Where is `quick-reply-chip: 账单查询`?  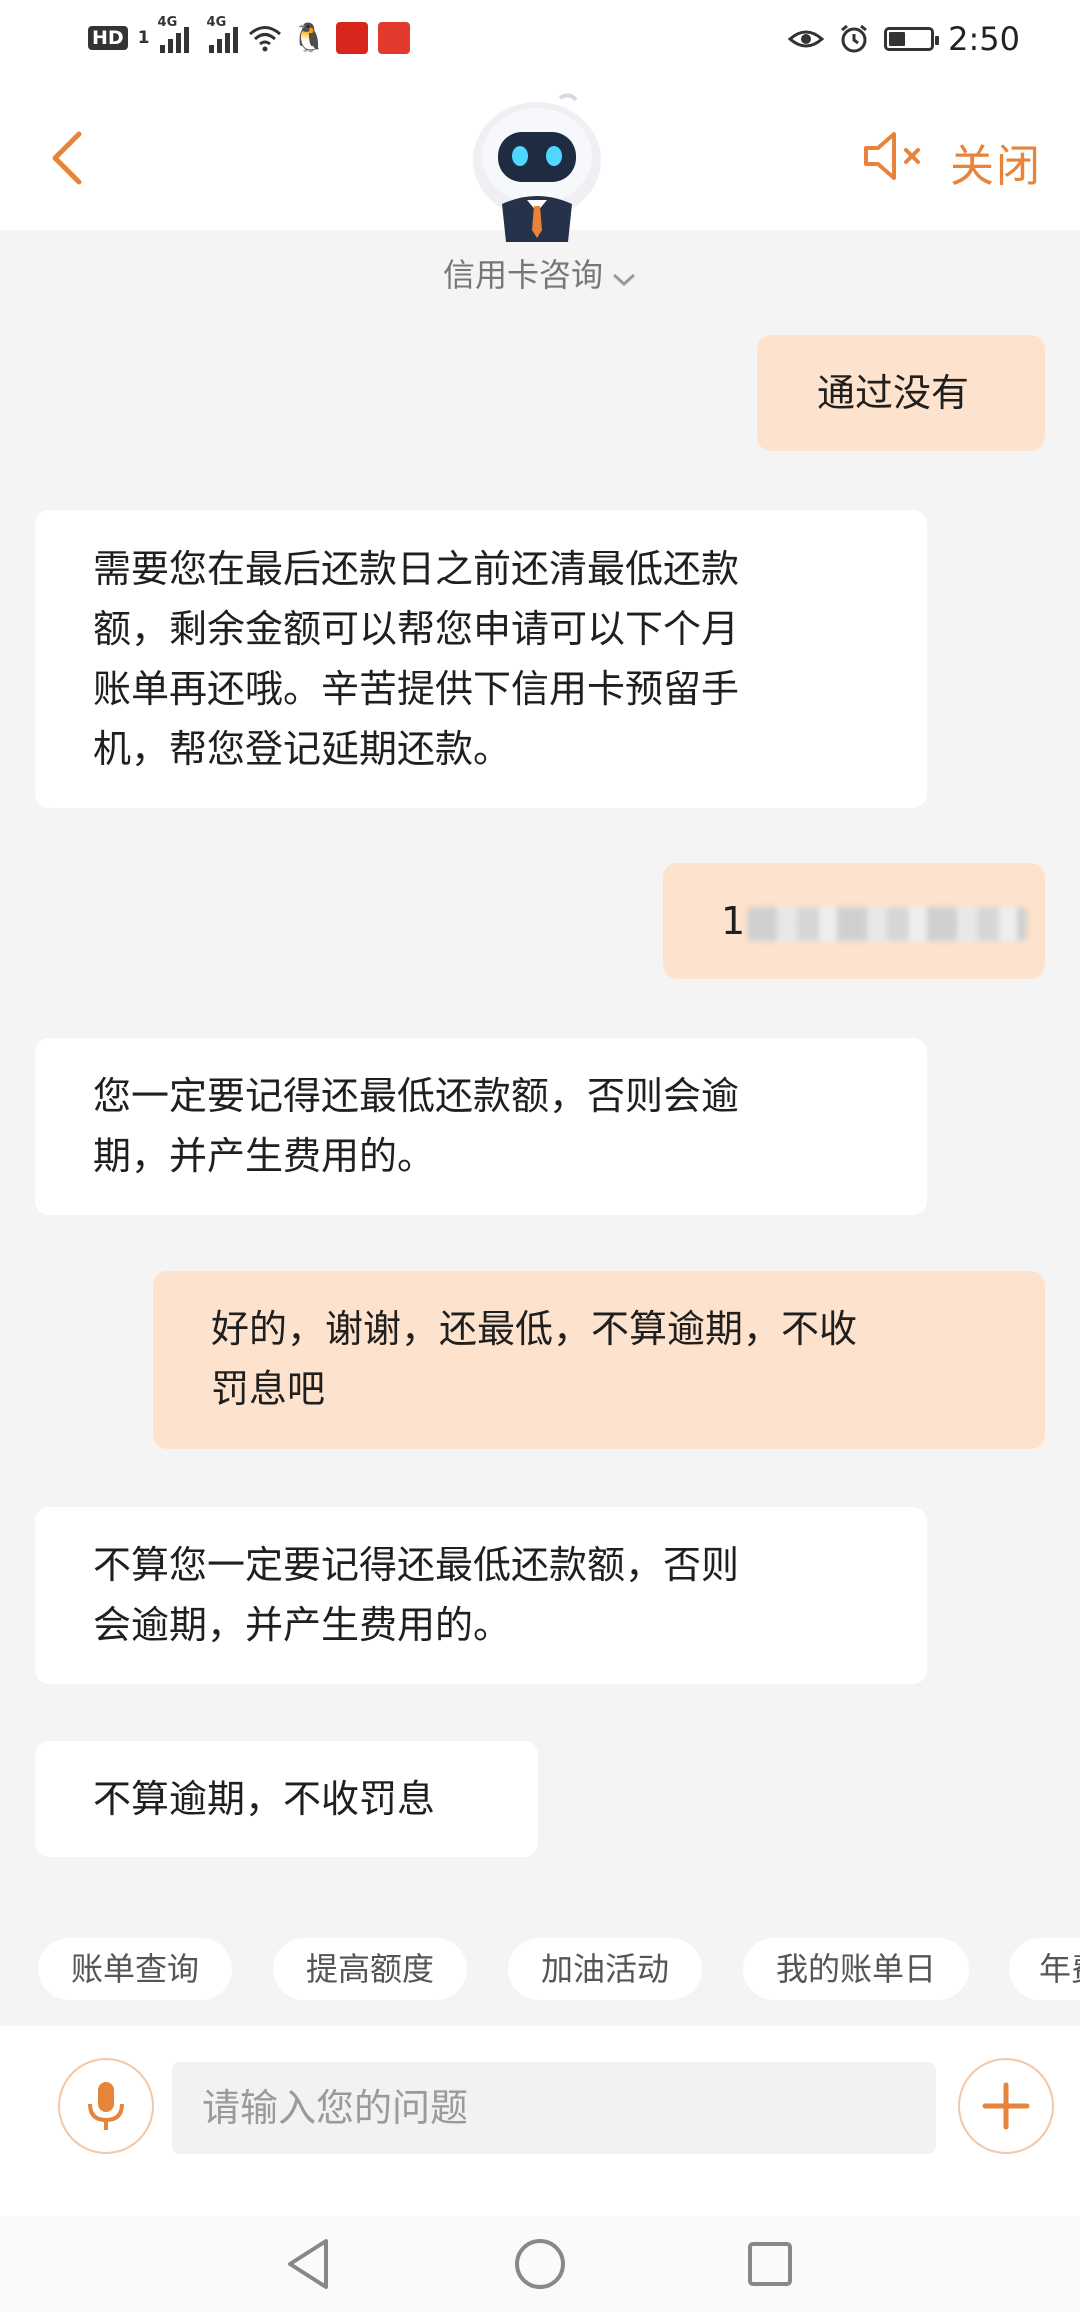 quick-reply-chip: 账单查询 is located at coordinates (135, 1969).